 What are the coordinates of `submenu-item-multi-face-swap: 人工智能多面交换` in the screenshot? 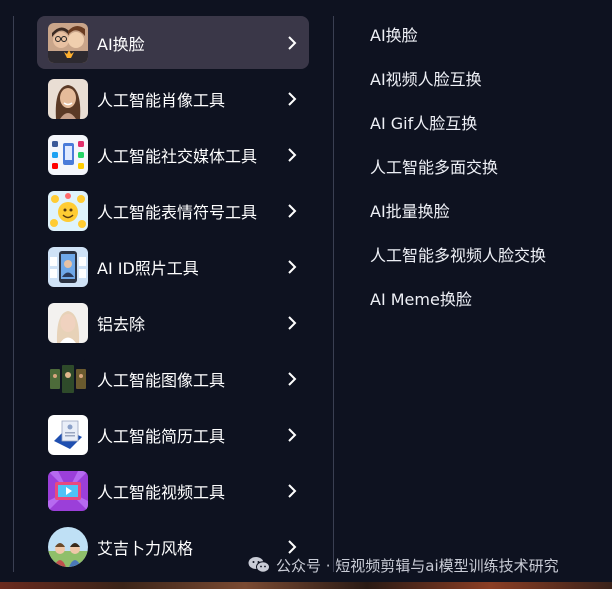 It's located at (458, 168).